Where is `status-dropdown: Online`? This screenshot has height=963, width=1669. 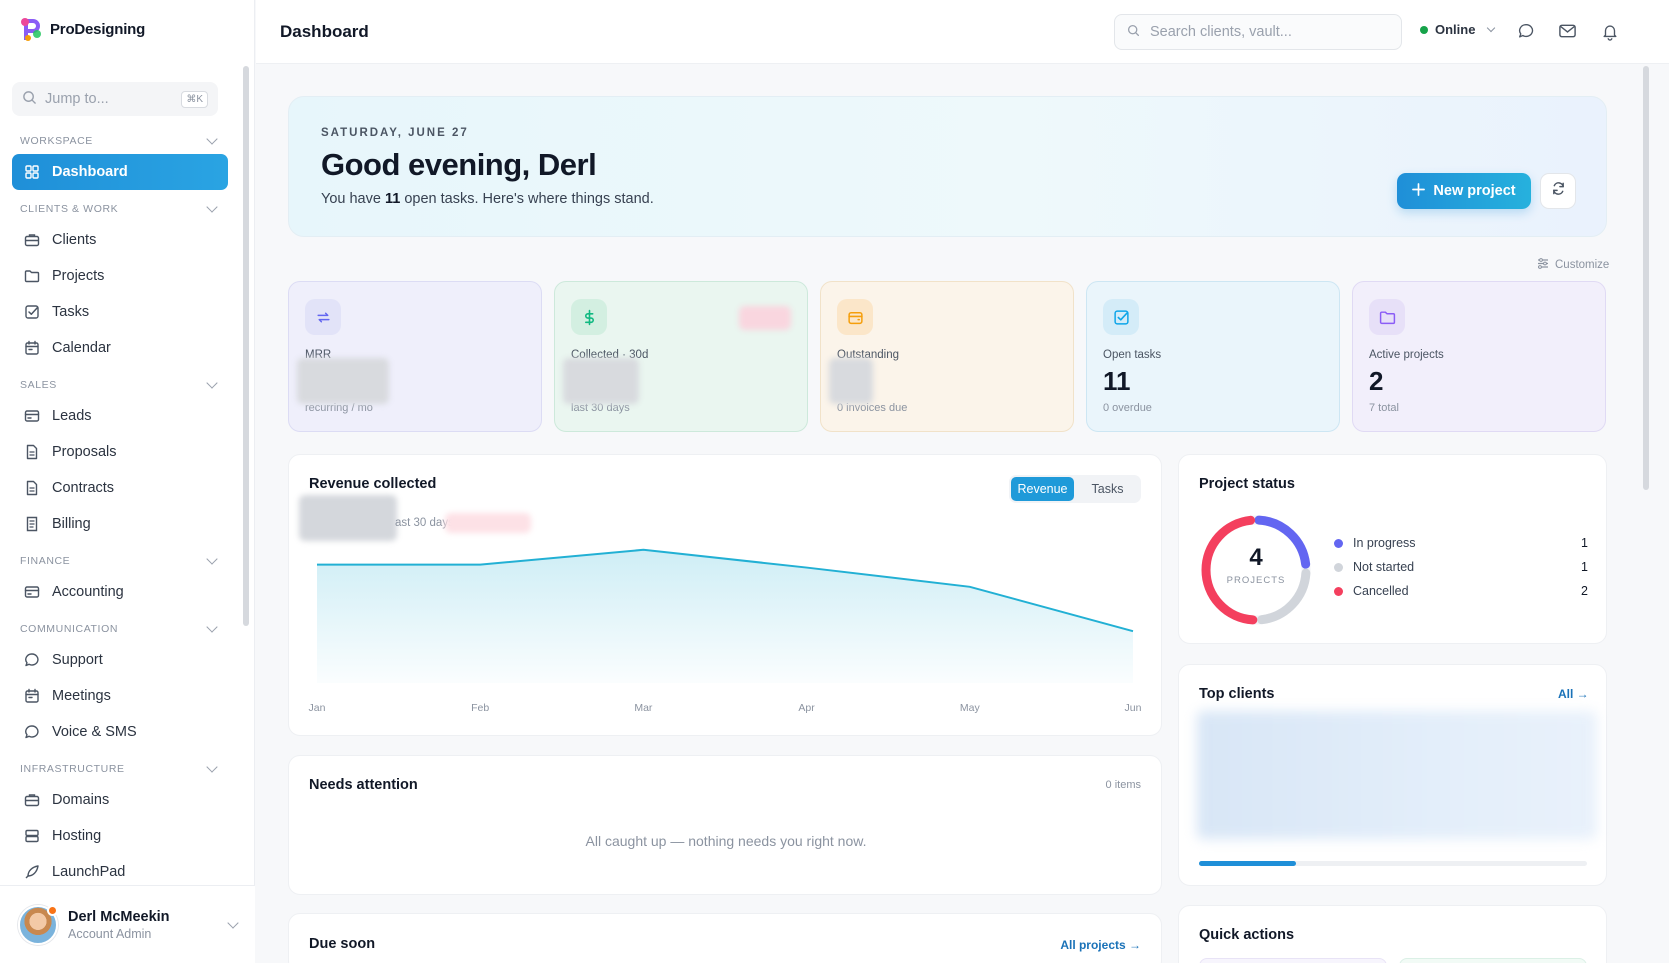 status-dropdown: Online is located at coordinates (1458, 29).